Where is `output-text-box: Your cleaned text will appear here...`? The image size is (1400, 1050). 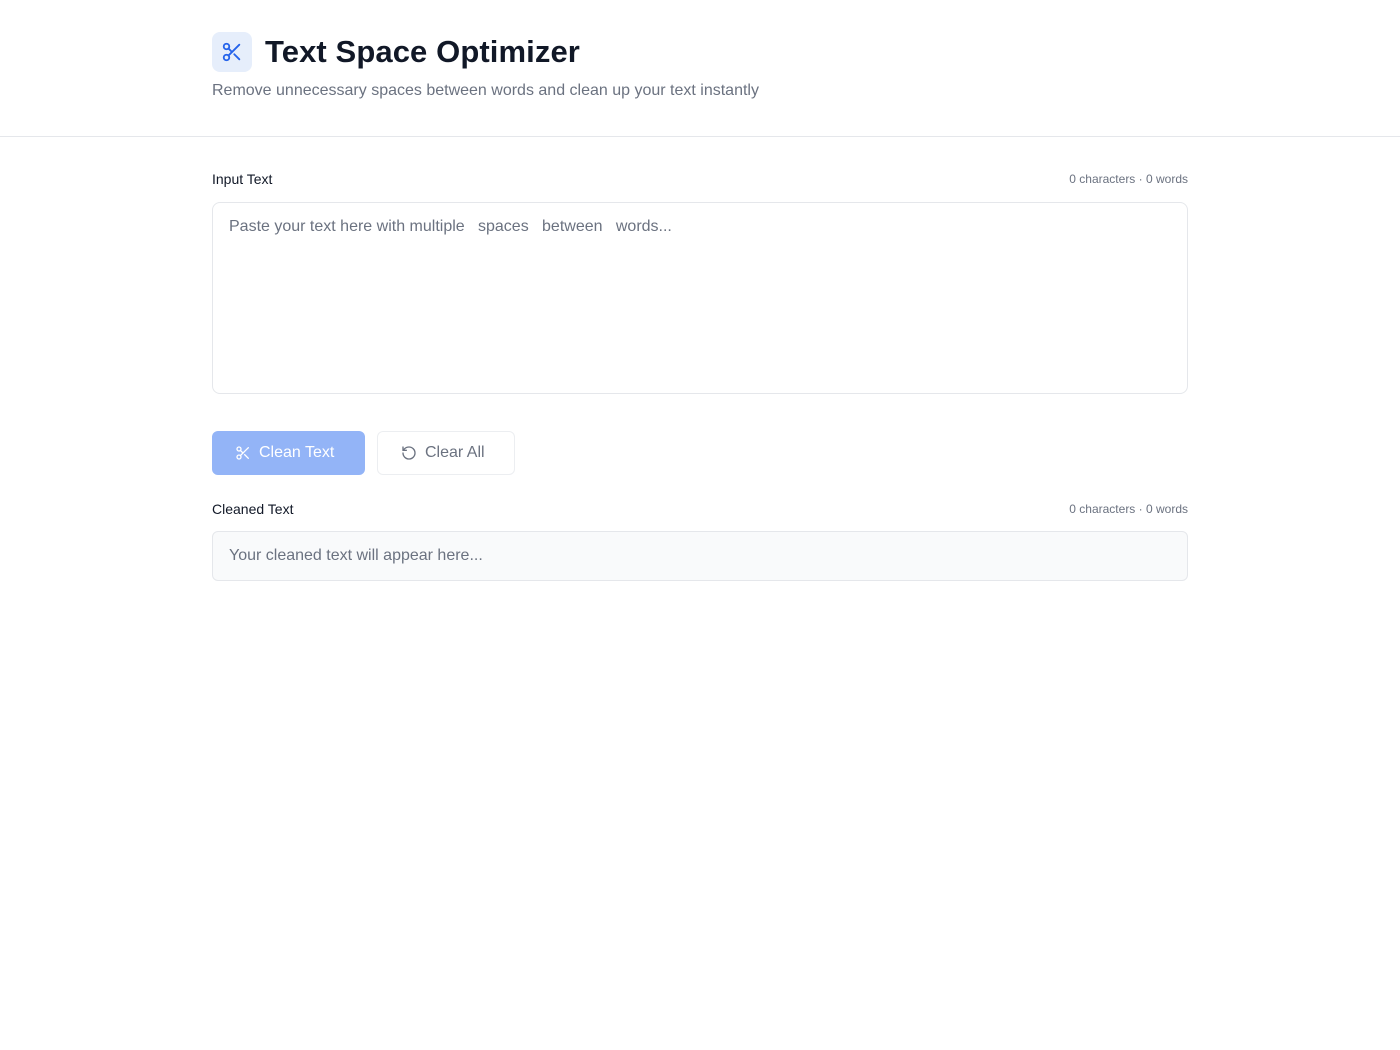 output-text-box: Your cleaned text will appear here... is located at coordinates (700, 556).